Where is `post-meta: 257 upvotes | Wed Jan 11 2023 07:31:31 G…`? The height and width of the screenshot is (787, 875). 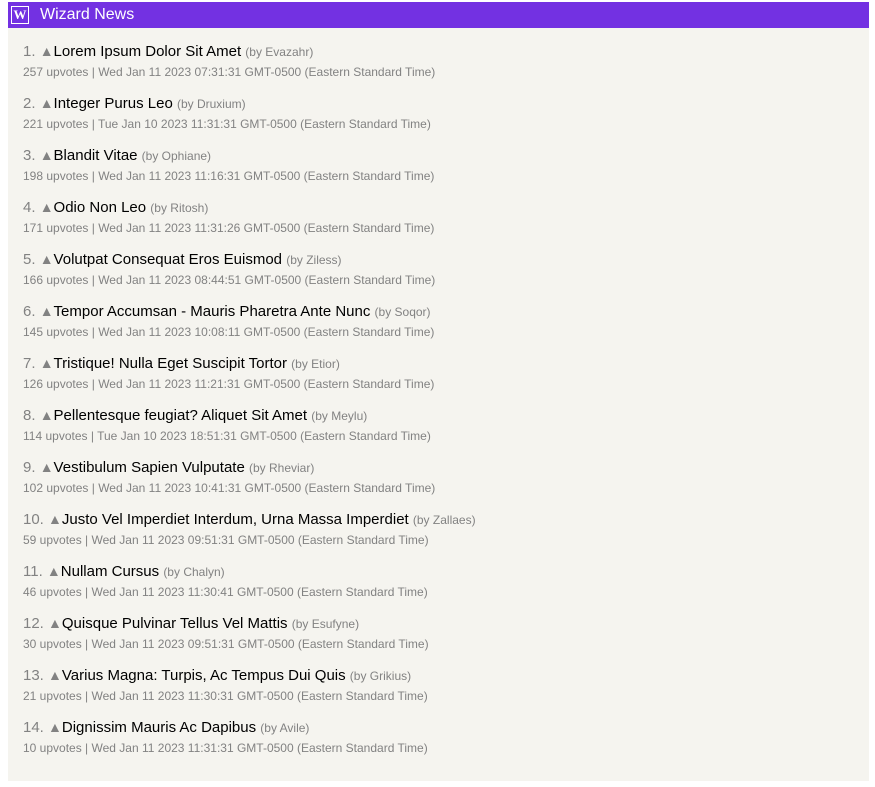
post-meta: 257 upvotes | Wed Jan 11 2023 07:31:31 G… is located at coordinates (446, 72).